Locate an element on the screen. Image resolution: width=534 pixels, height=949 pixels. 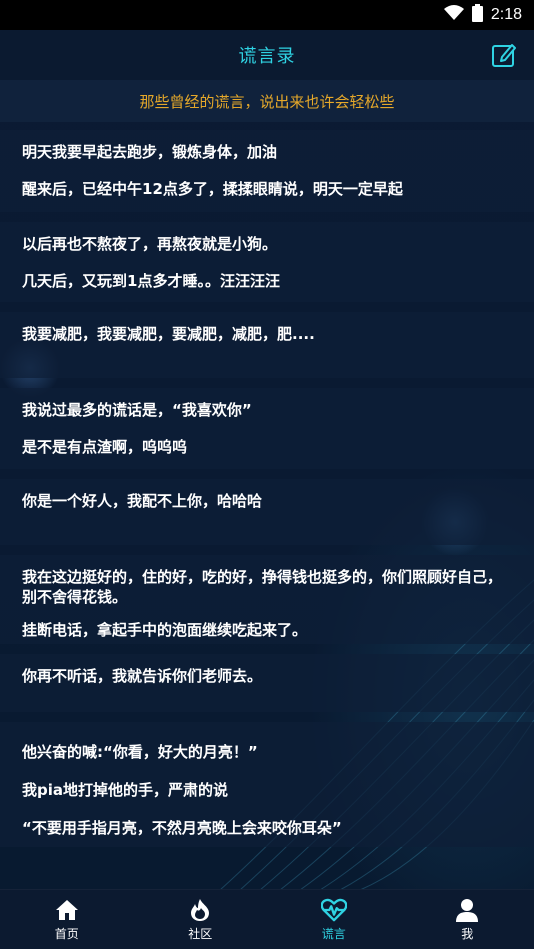
nav-item-community: 社区 is located at coordinates (201, 919).